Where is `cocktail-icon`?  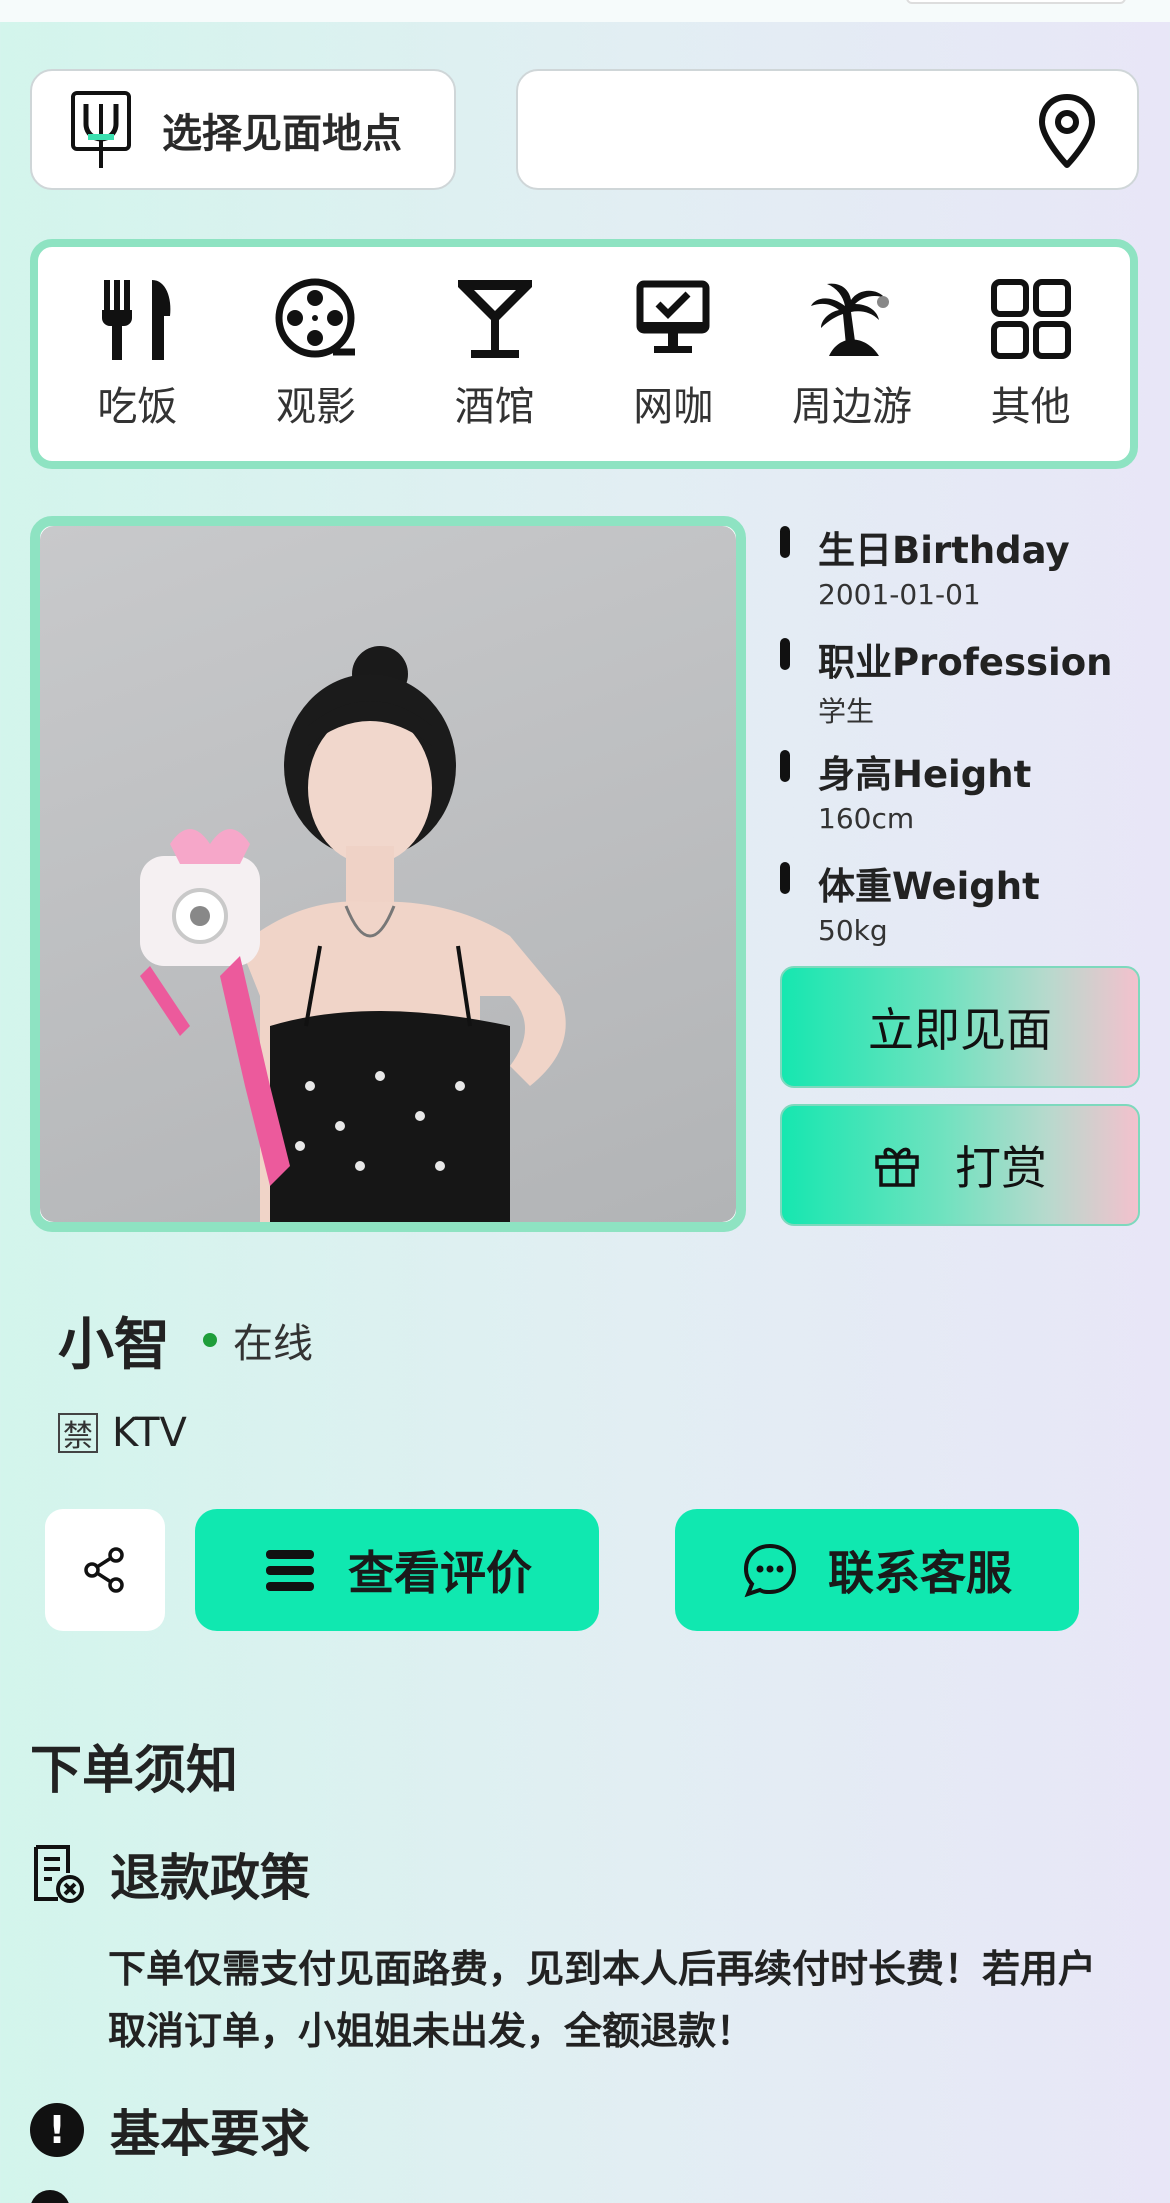 cocktail-icon is located at coordinates (494, 319).